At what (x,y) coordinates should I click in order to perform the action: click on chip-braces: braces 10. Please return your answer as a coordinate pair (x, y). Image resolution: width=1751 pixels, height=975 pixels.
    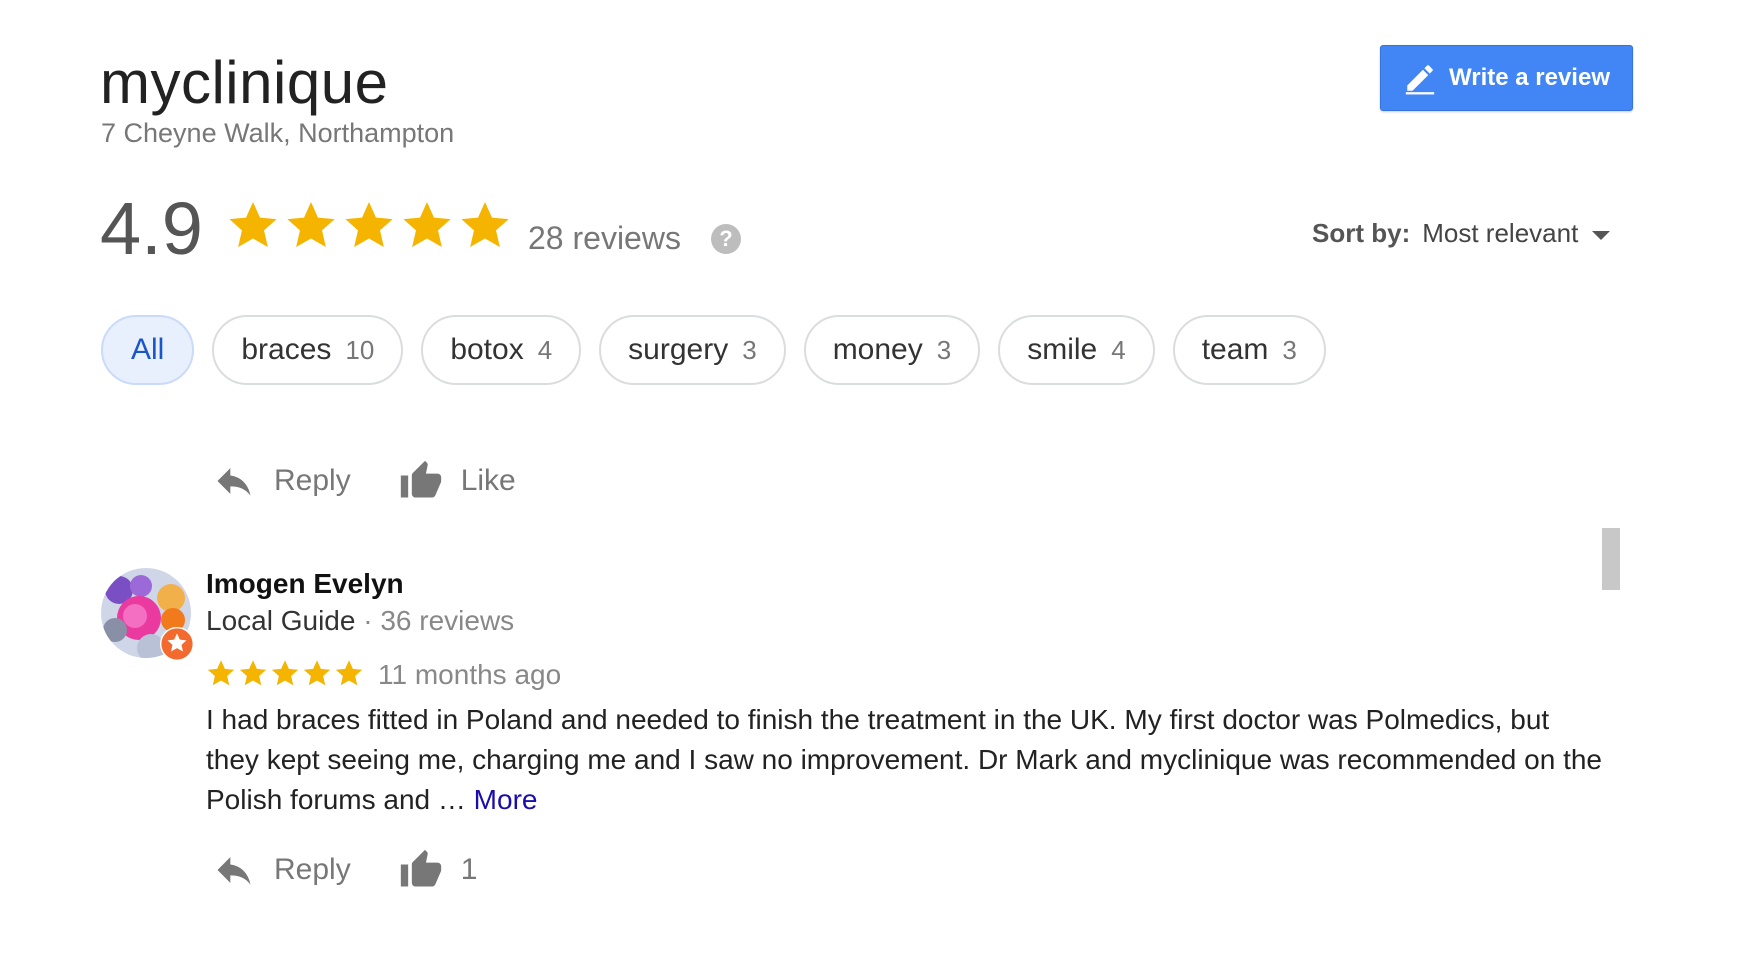
    Looking at the image, I should click on (308, 350).